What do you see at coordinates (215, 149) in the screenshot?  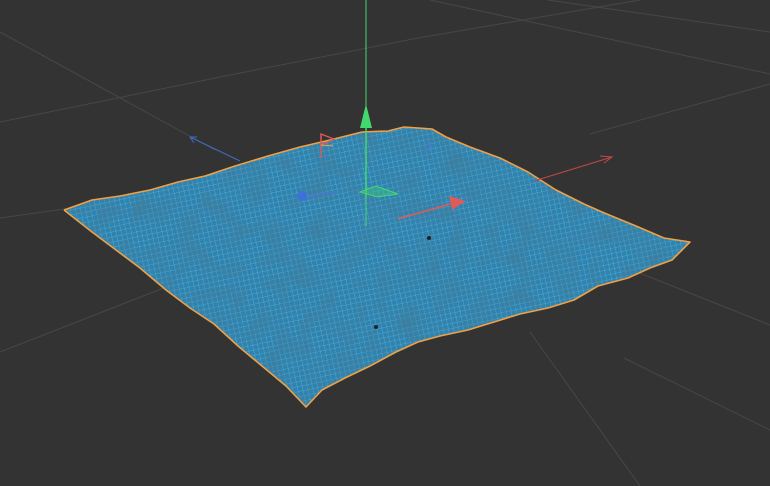 I see `world-z-axis-line` at bounding box center [215, 149].